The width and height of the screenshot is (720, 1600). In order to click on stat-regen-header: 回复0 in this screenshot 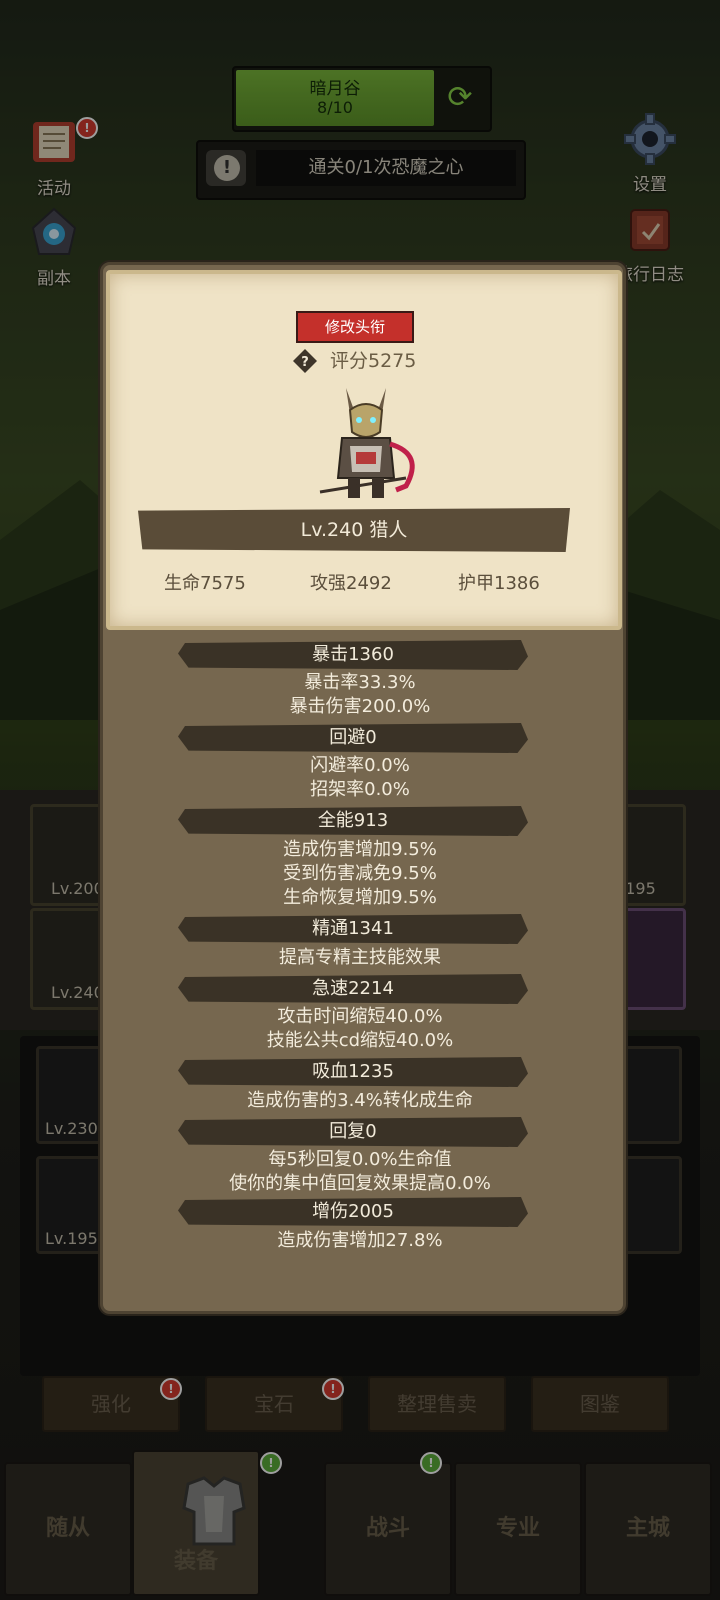, I will do `click(353, 1132)`.